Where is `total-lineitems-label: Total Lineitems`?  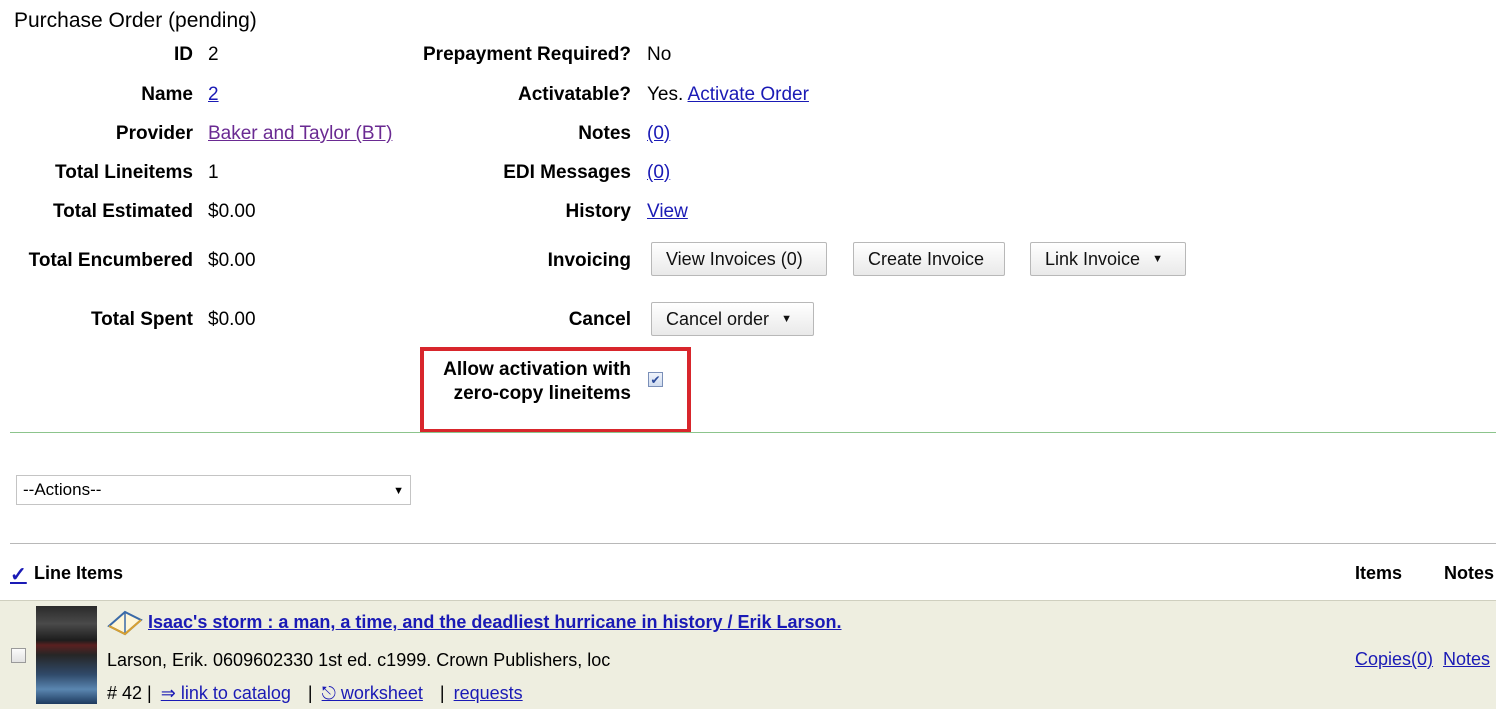
total-lineitems-label: Total Lineitems is located at coordinates (124, 172).